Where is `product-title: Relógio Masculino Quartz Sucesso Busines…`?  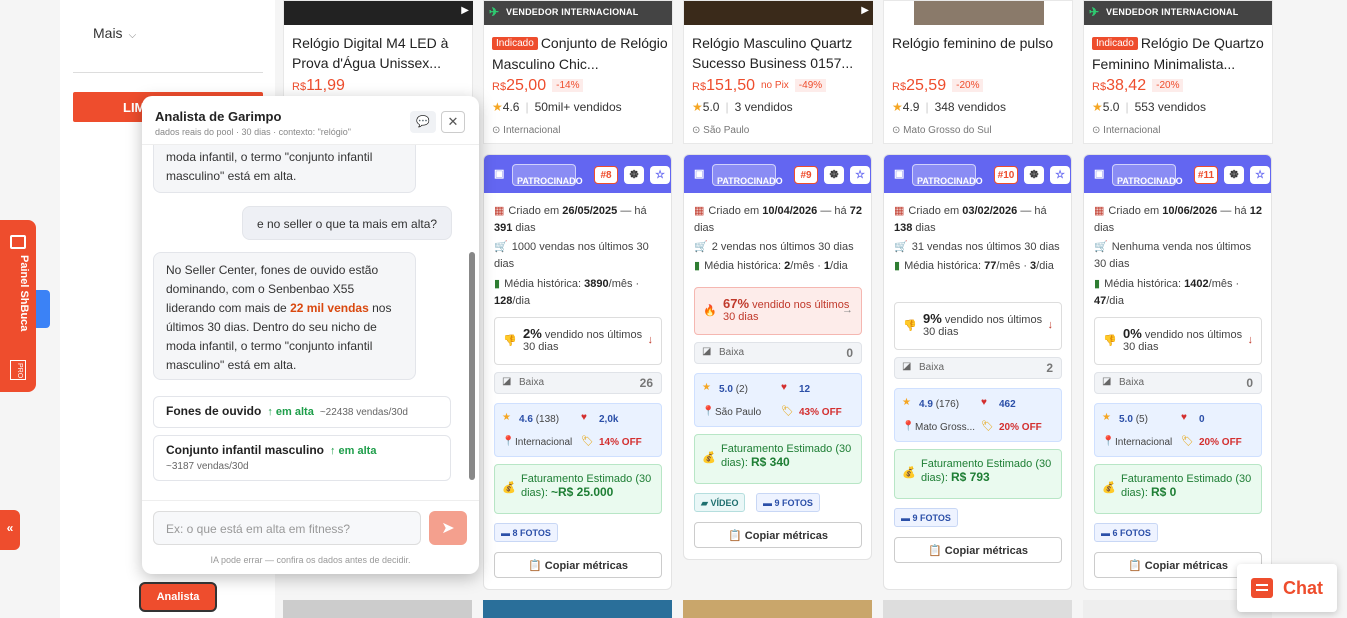 product-title: Relógio Masculino Quartz Sucesso Busines… is located at coordinates (780, 53).